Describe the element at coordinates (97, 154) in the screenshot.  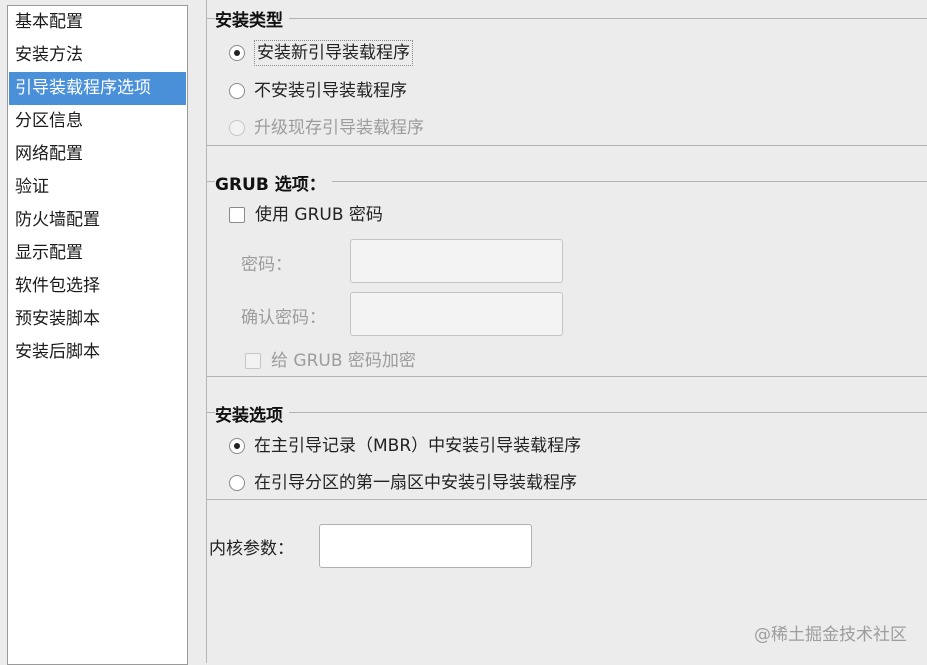
I see `sidebar-item-network-config: 网络配置` at that location.